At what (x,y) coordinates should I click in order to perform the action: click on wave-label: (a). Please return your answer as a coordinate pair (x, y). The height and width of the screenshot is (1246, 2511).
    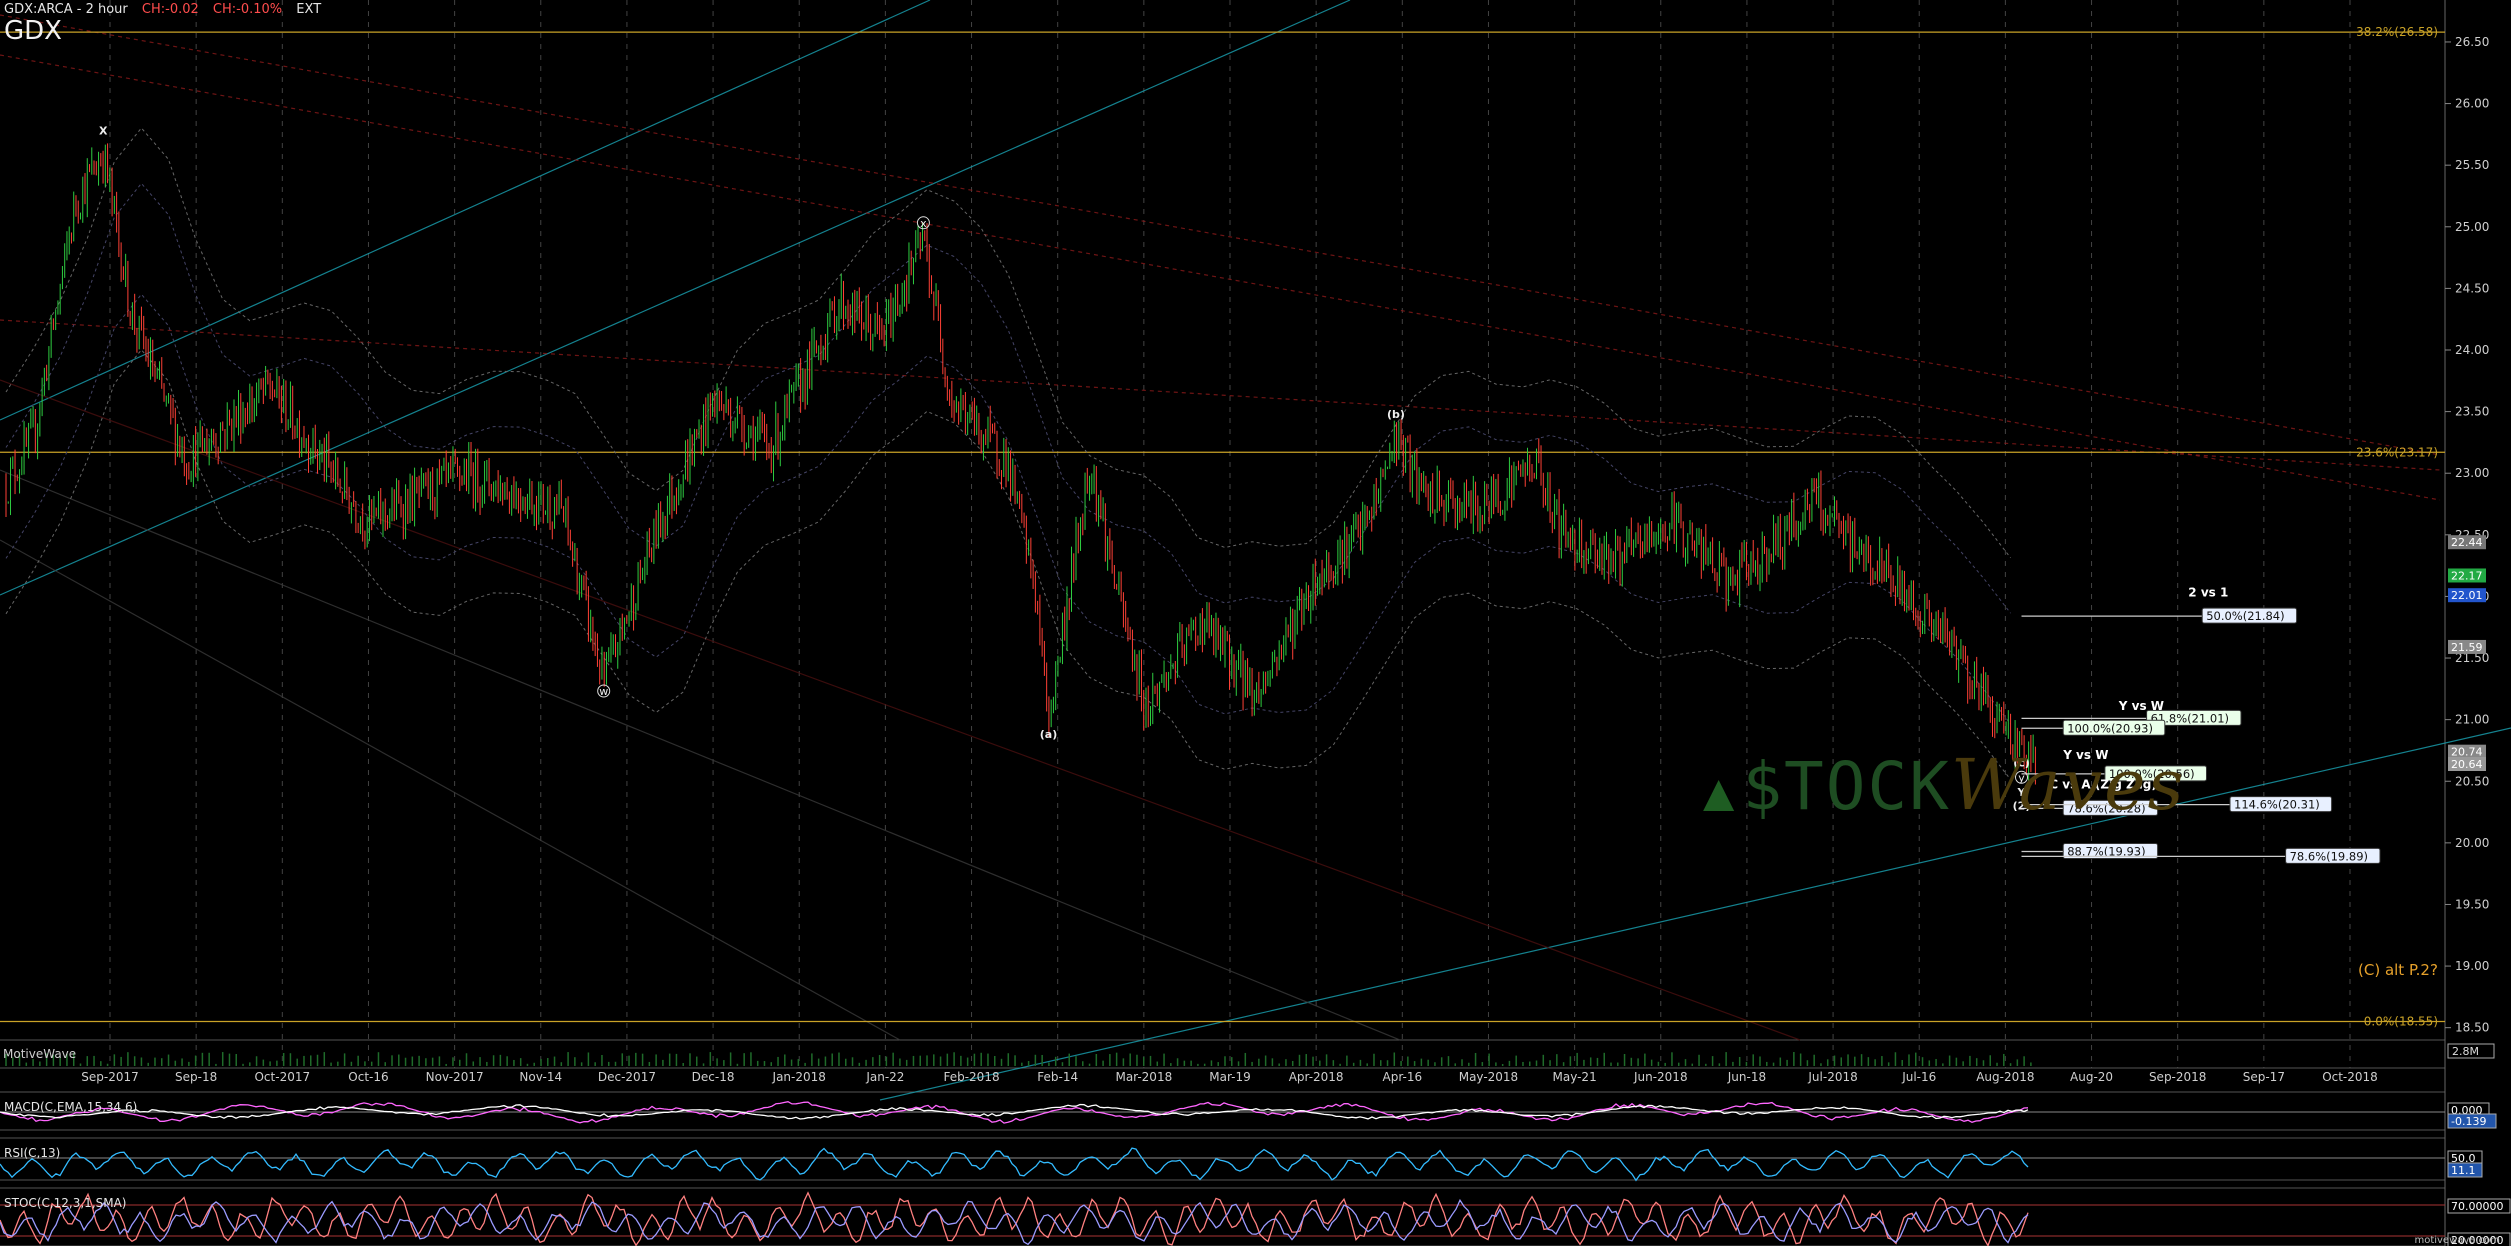
    Looking at the image, I should click on (1048, 734).